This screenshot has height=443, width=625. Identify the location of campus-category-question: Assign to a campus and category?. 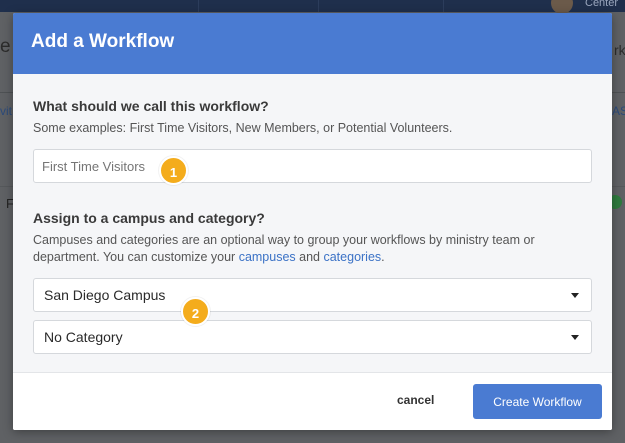
(149, 218).